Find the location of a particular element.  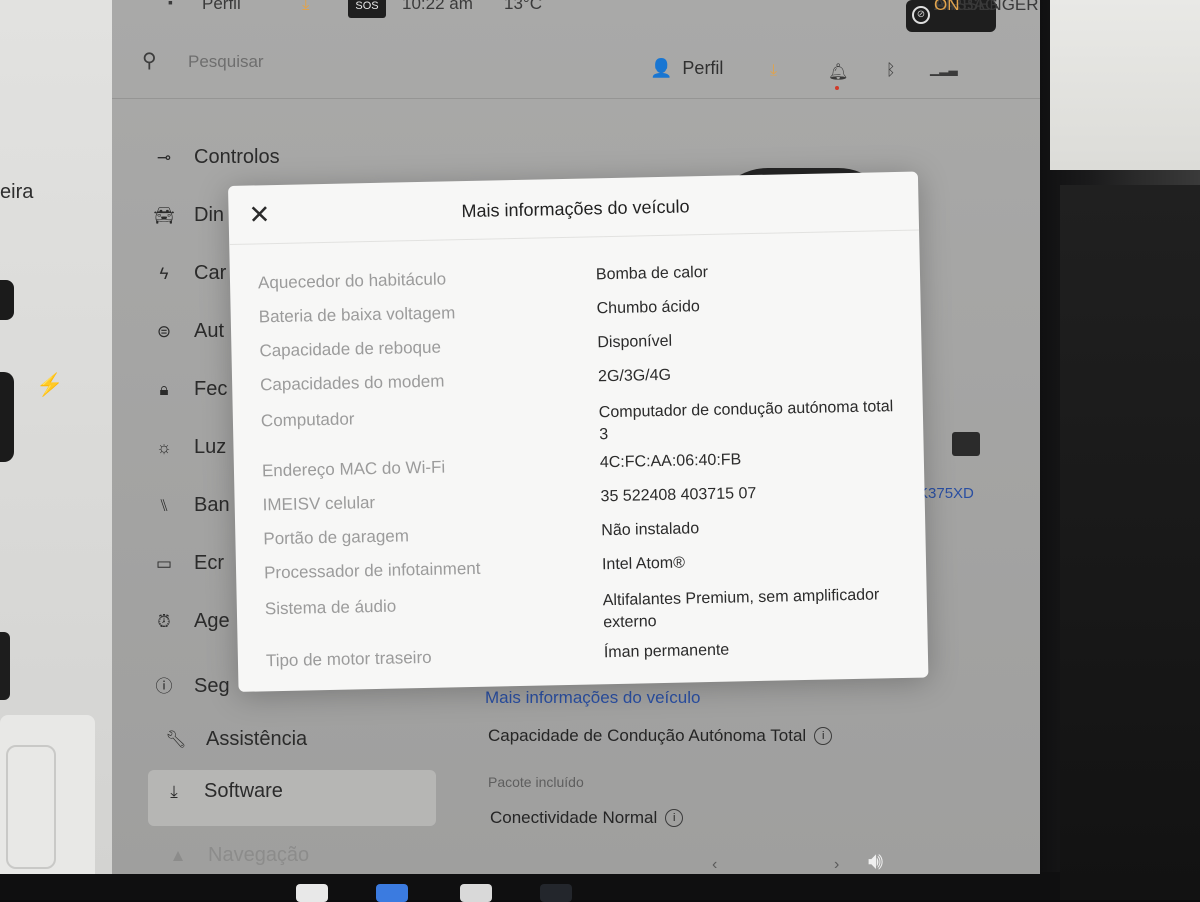

sidebar-item-controlos: ⊸ Controlos is located at coordinates (216, 164).